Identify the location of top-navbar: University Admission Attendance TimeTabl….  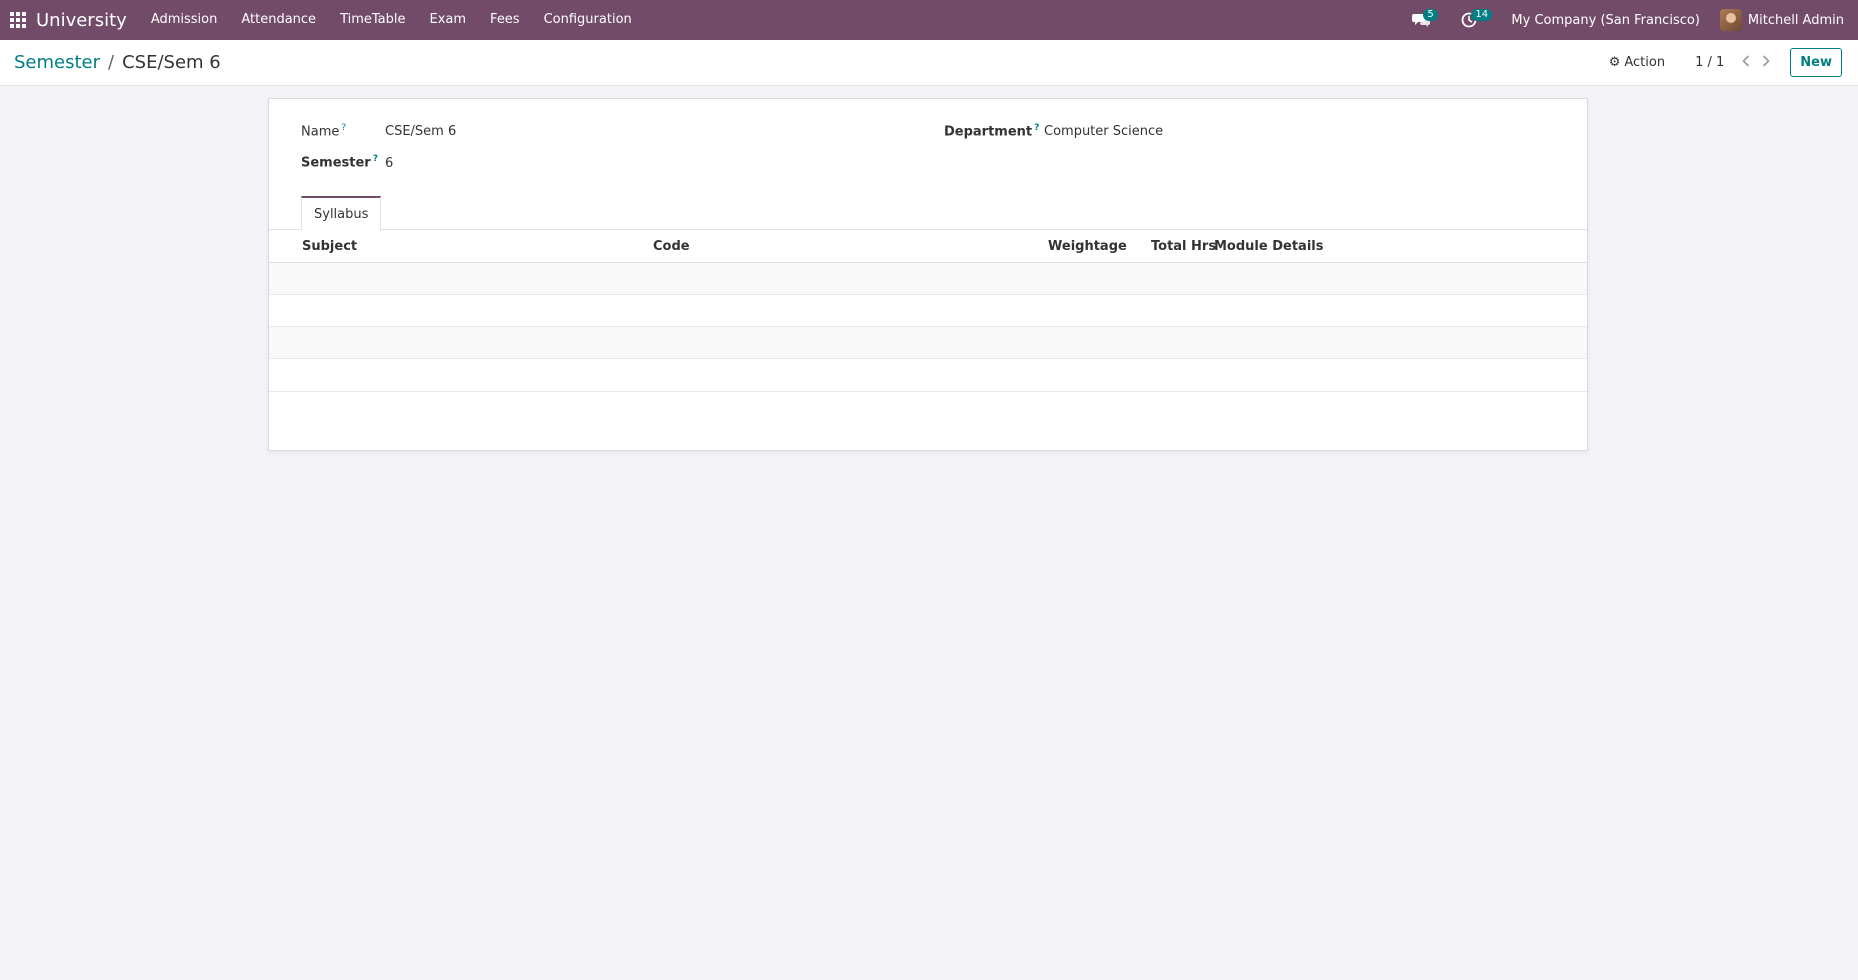
(929, 20).